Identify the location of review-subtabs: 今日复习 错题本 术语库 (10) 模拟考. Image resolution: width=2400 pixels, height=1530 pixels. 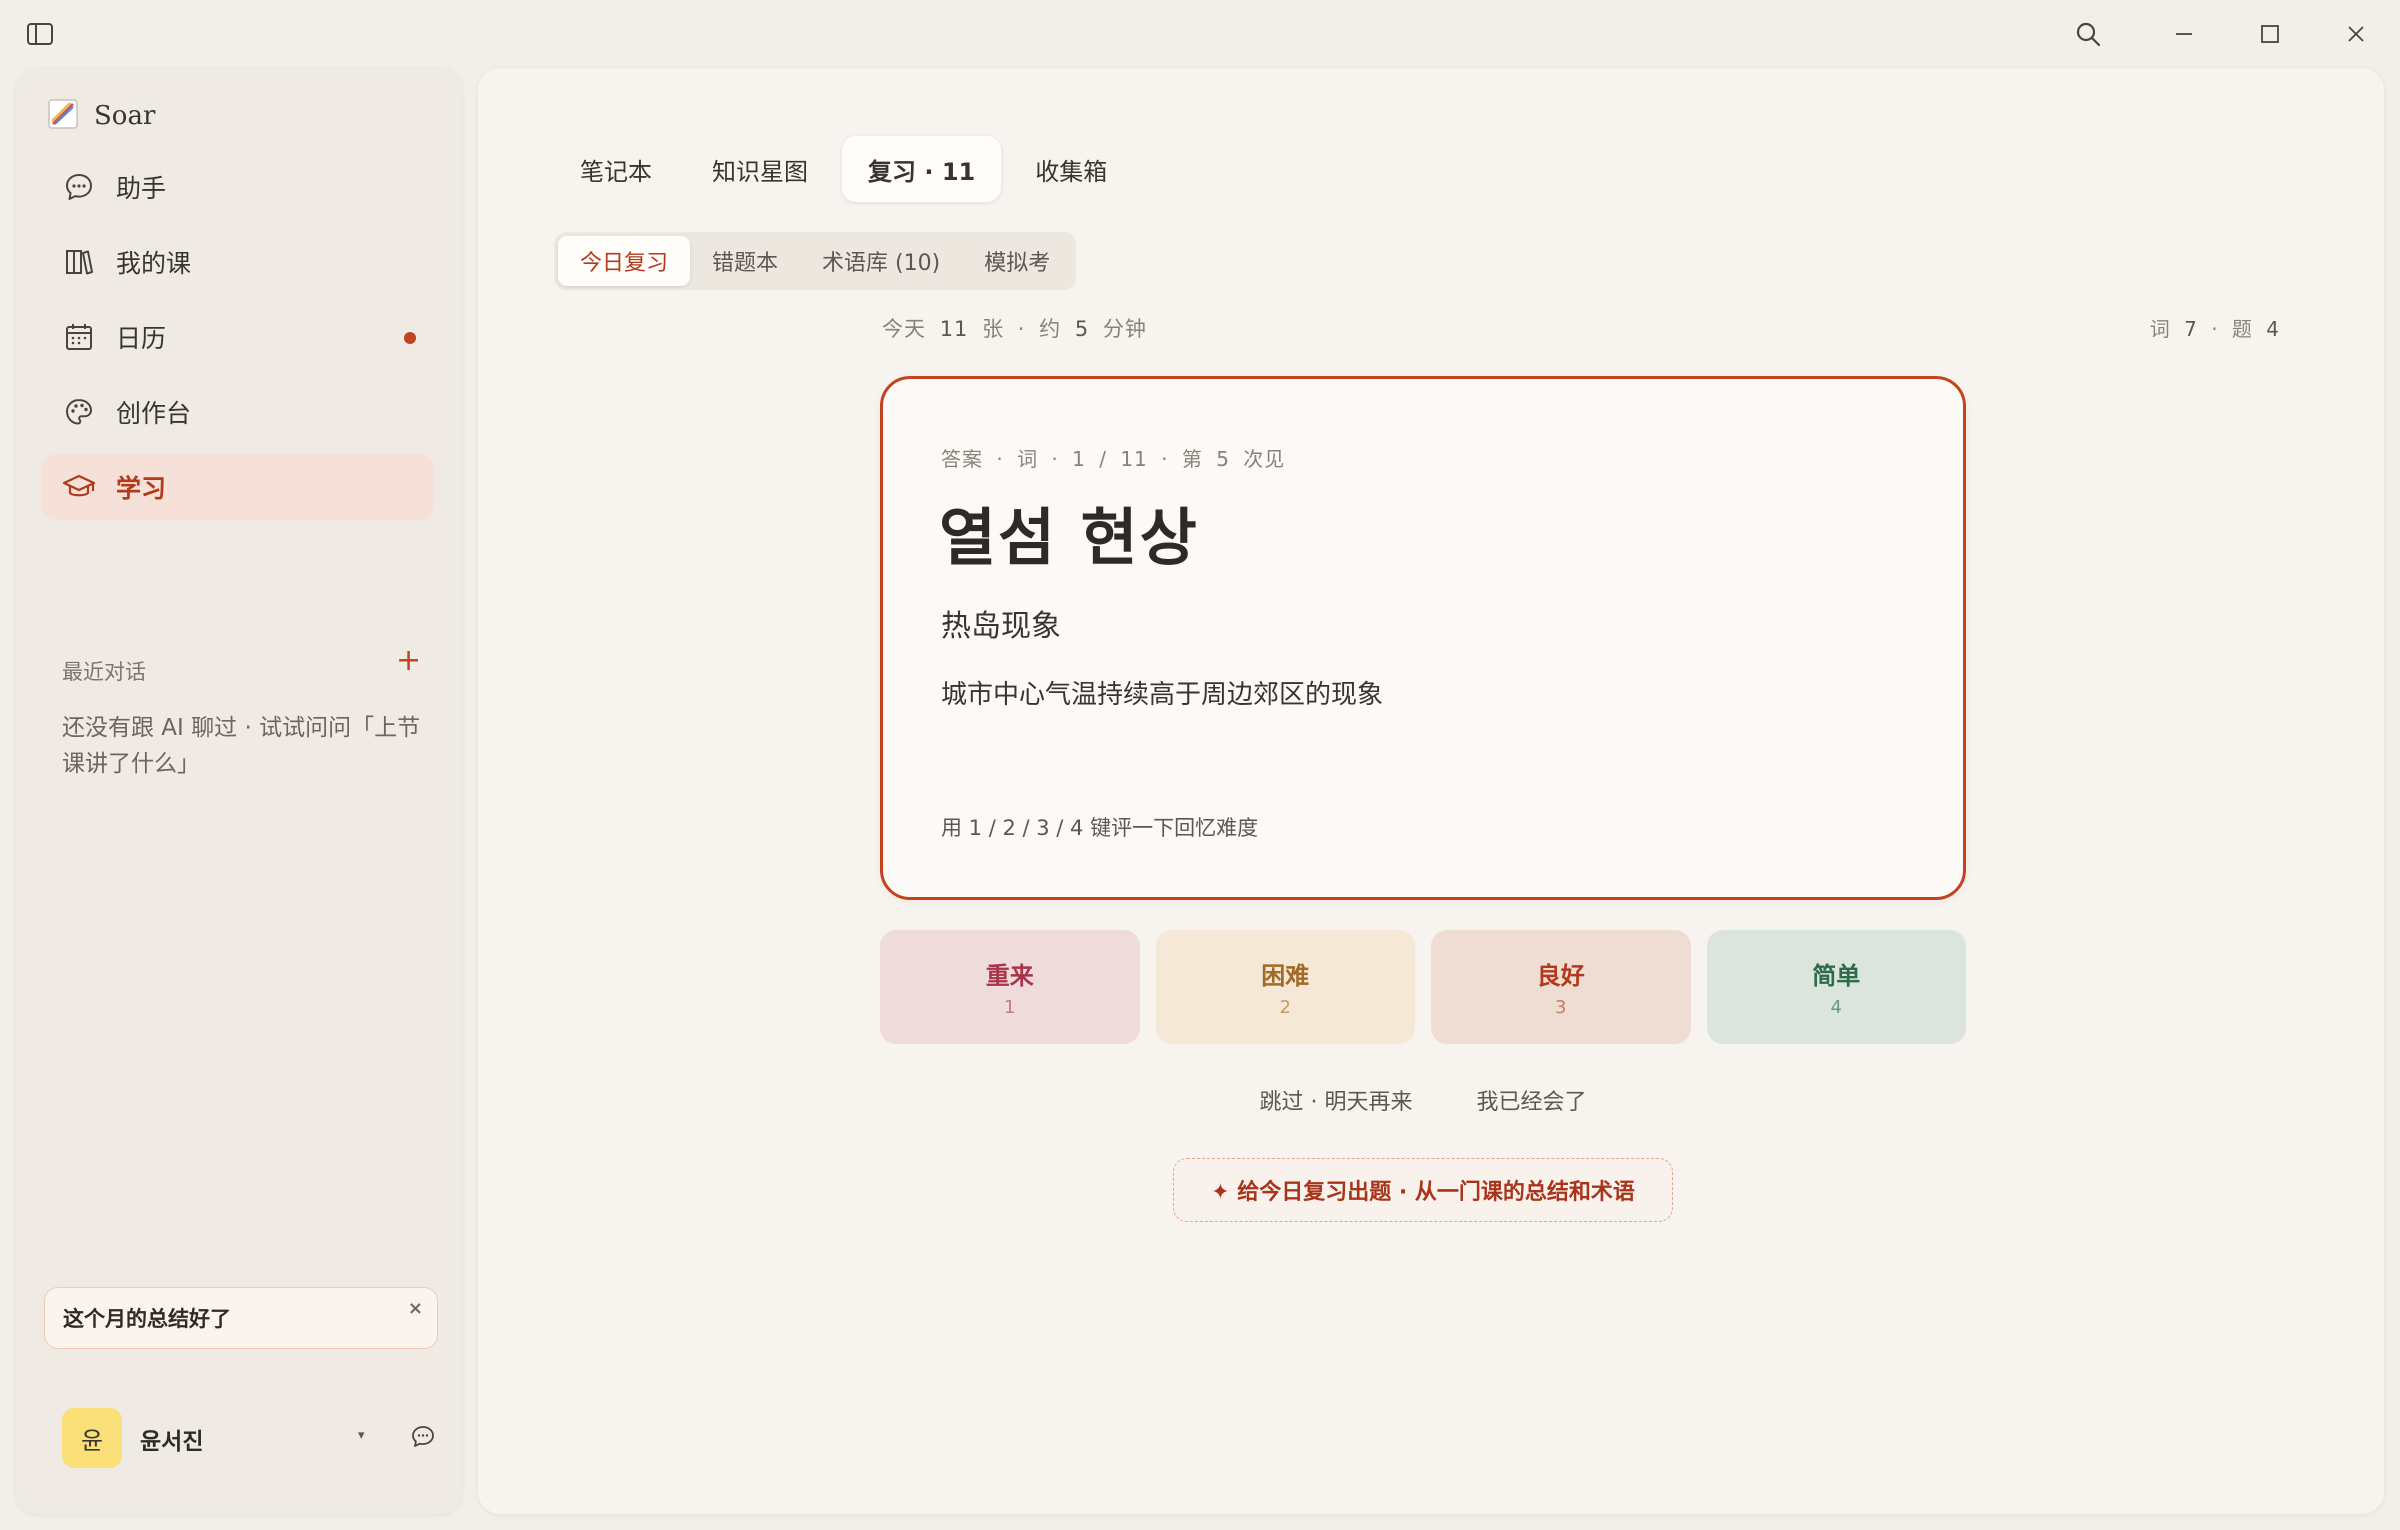
(815, 261).